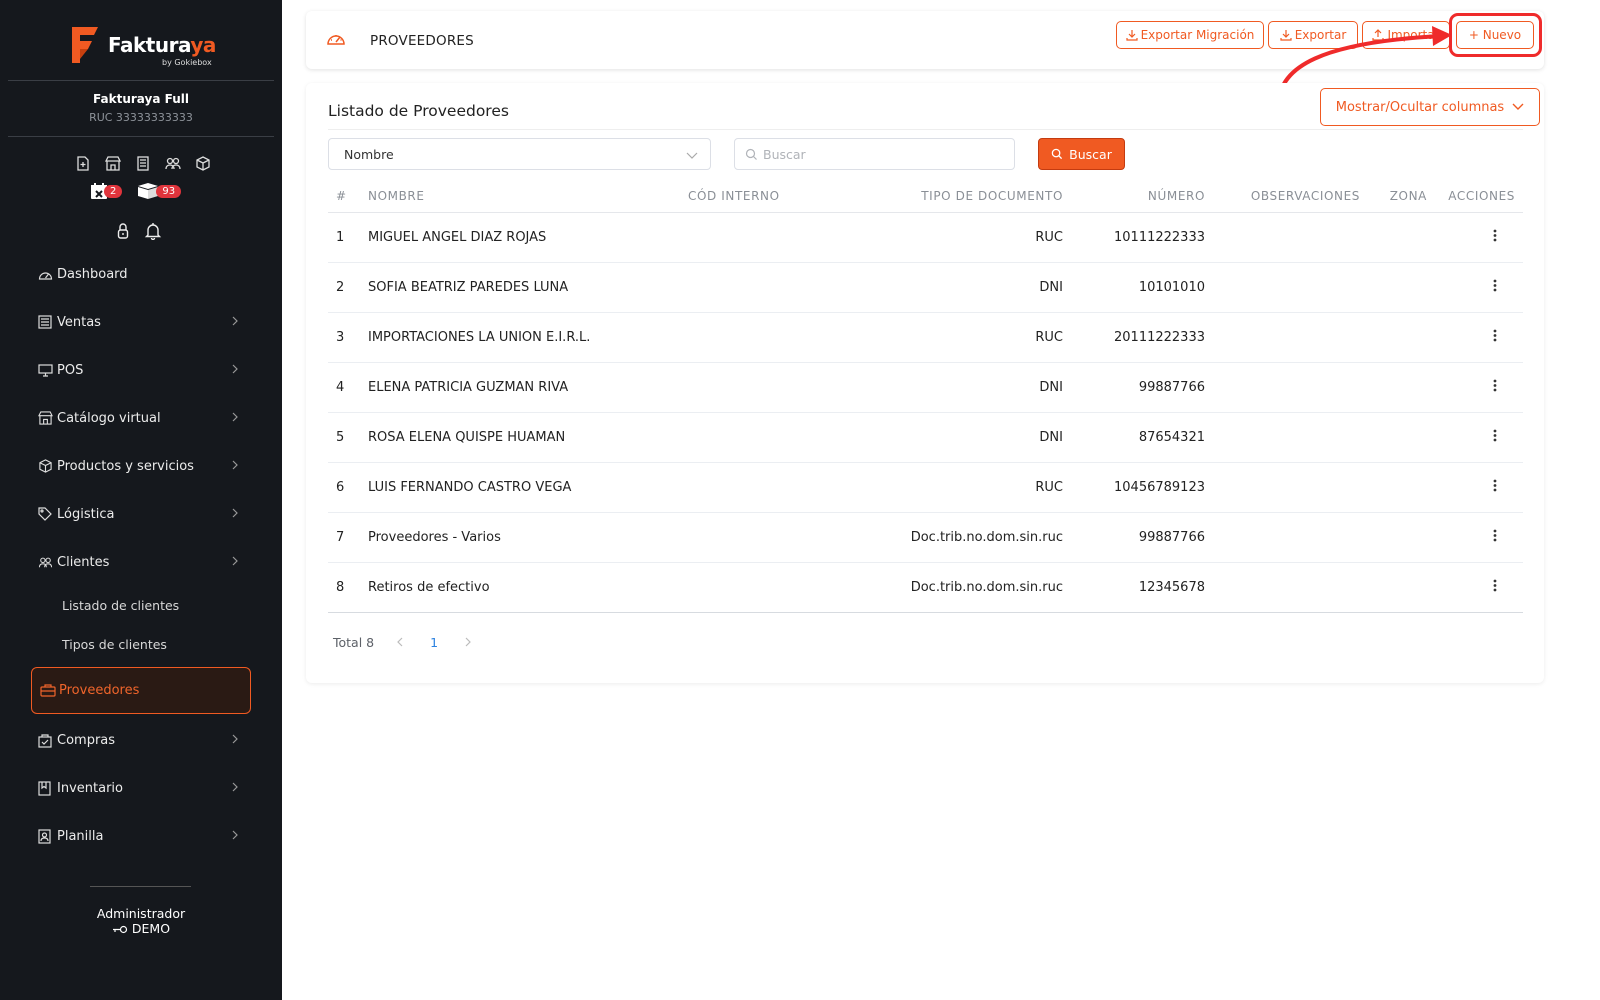 This screenshot has height=1000, width=1600. I want to click on user-role: DEMO, so click(141, 928).